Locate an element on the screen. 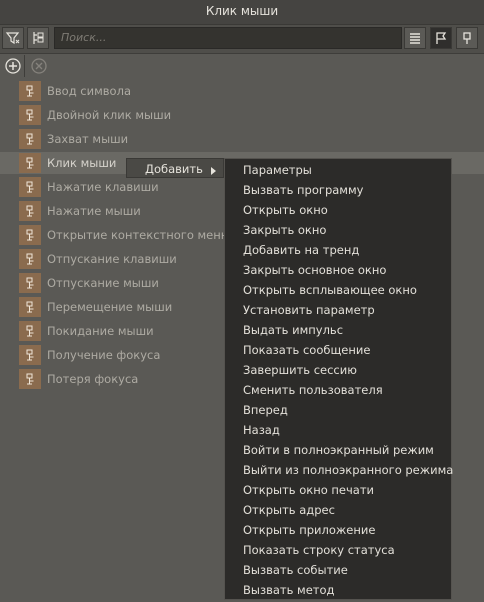 The image size is (484, 602). menu-item: Открыть приложение is located at coordinates (338, 530).